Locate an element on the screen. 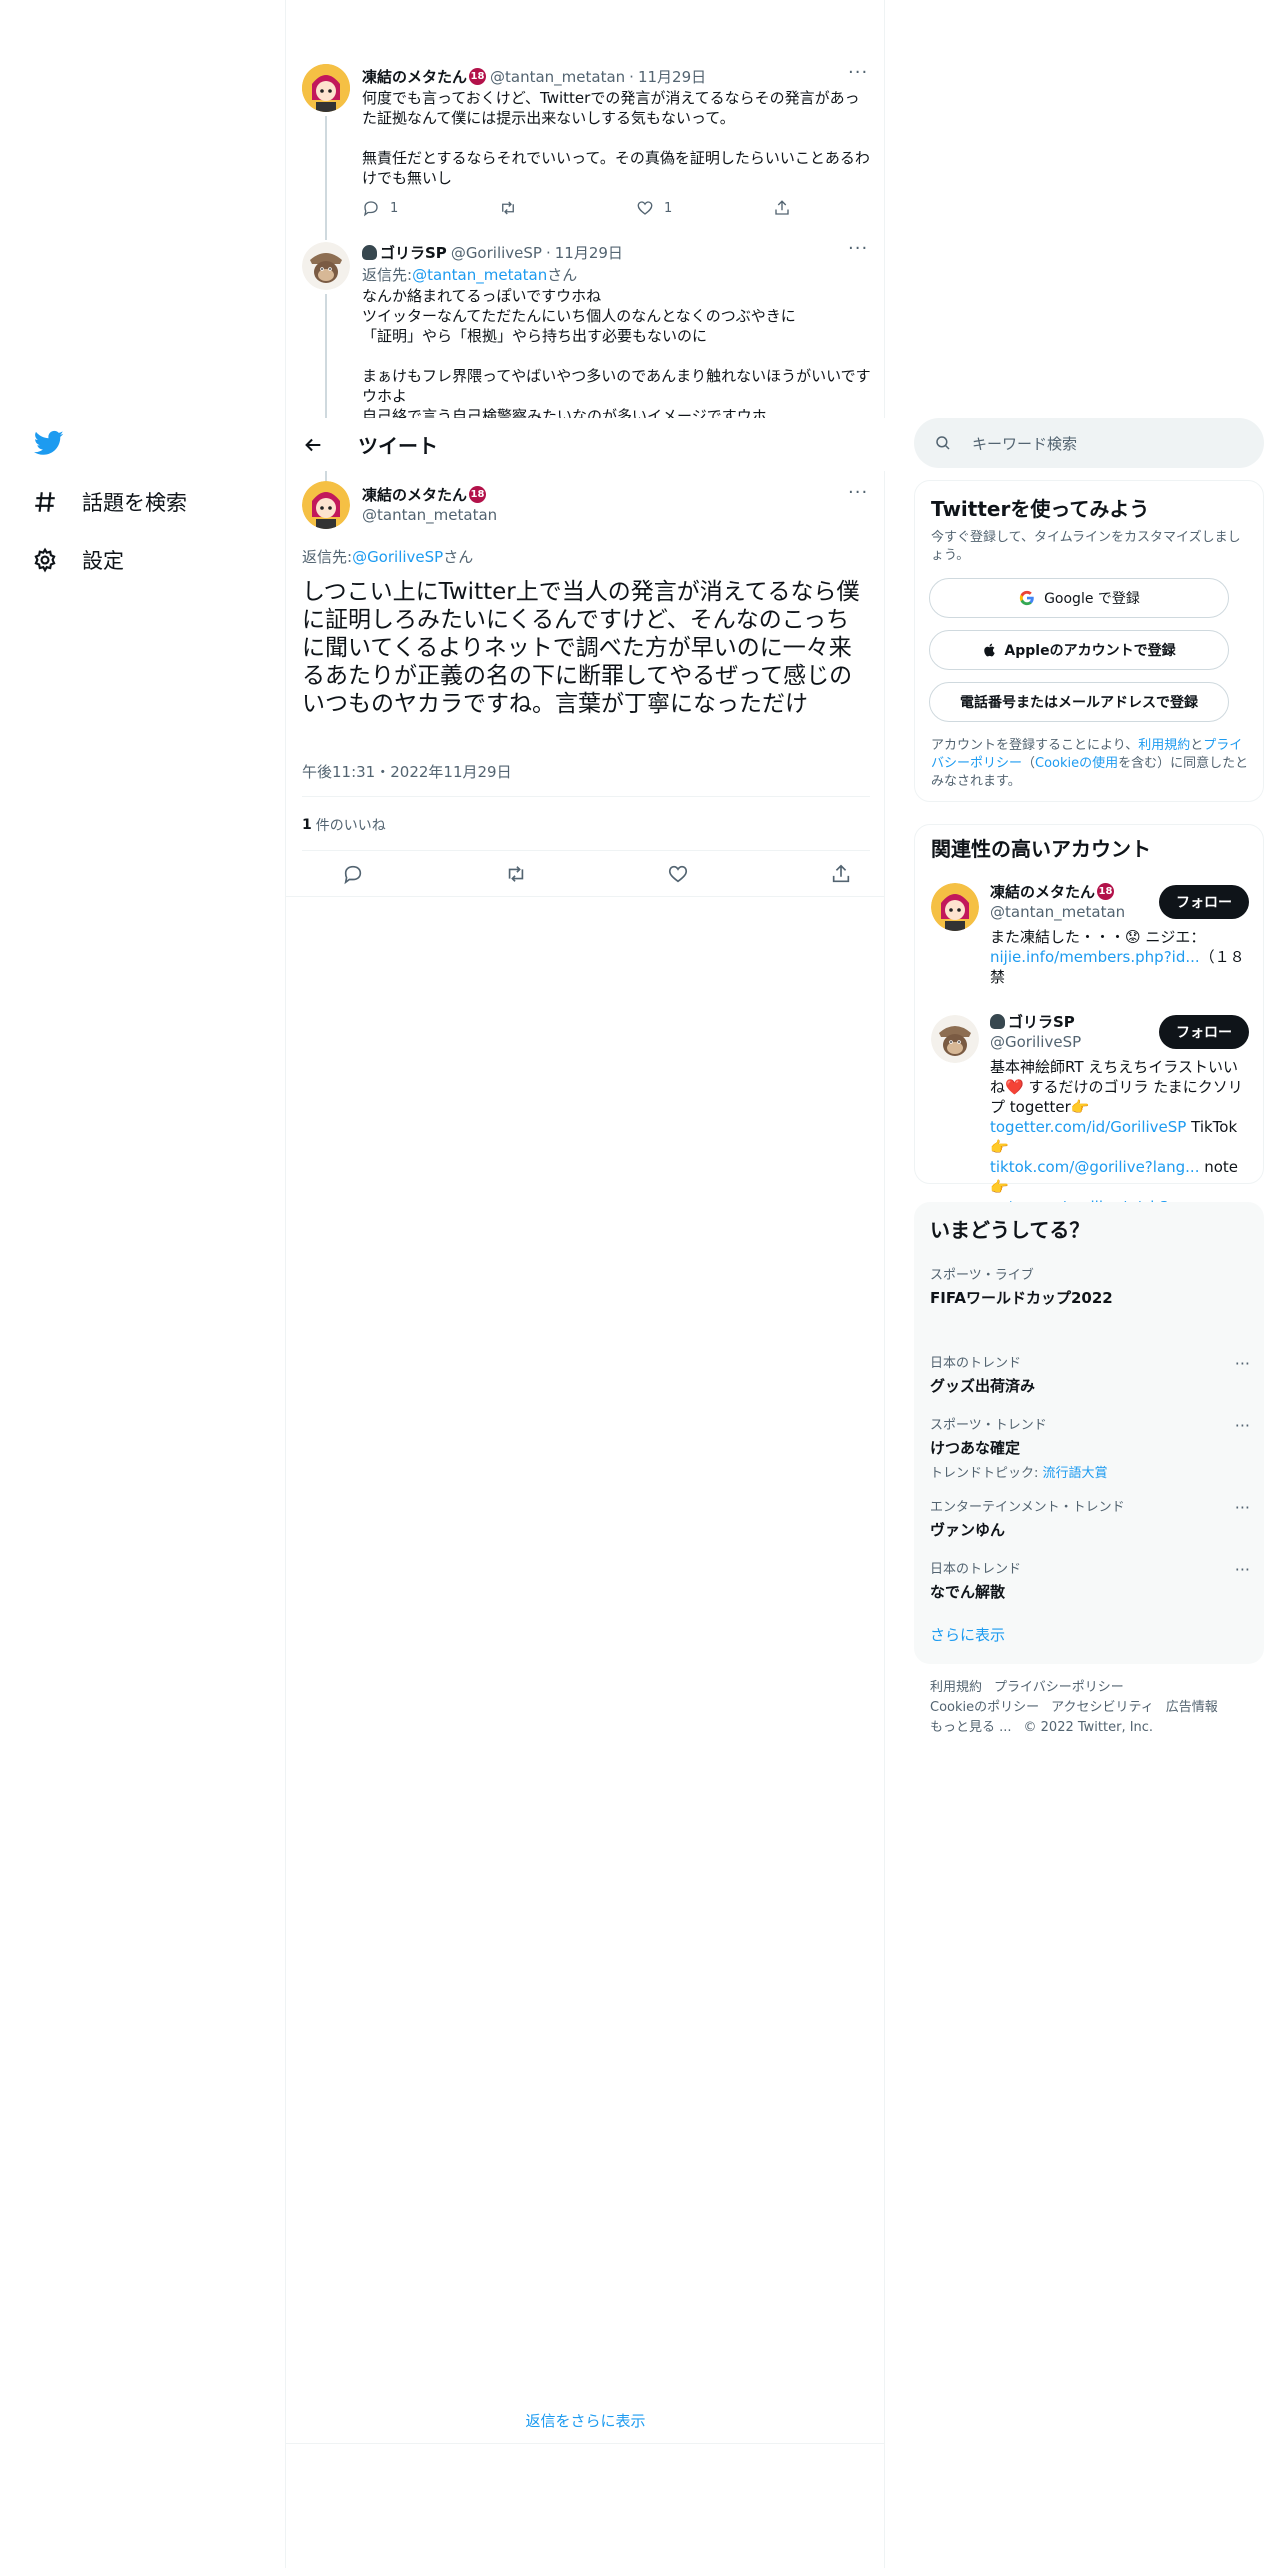 This screenshot has height=2568, width=1284. share-icon is located at coordinates (841, 874).